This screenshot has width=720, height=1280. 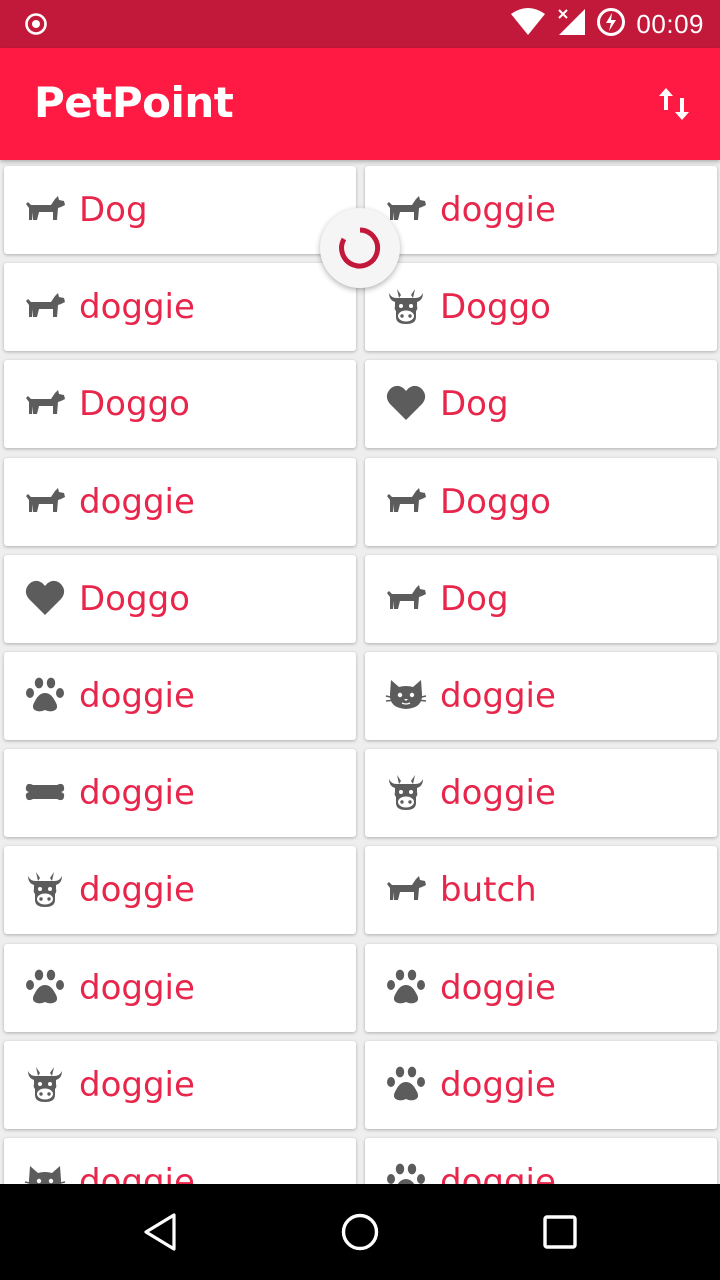 What do you see at coordinates (134, 102) in the screenshot?
I see `app-title: PetPoint` at bounding box center [134, 102].